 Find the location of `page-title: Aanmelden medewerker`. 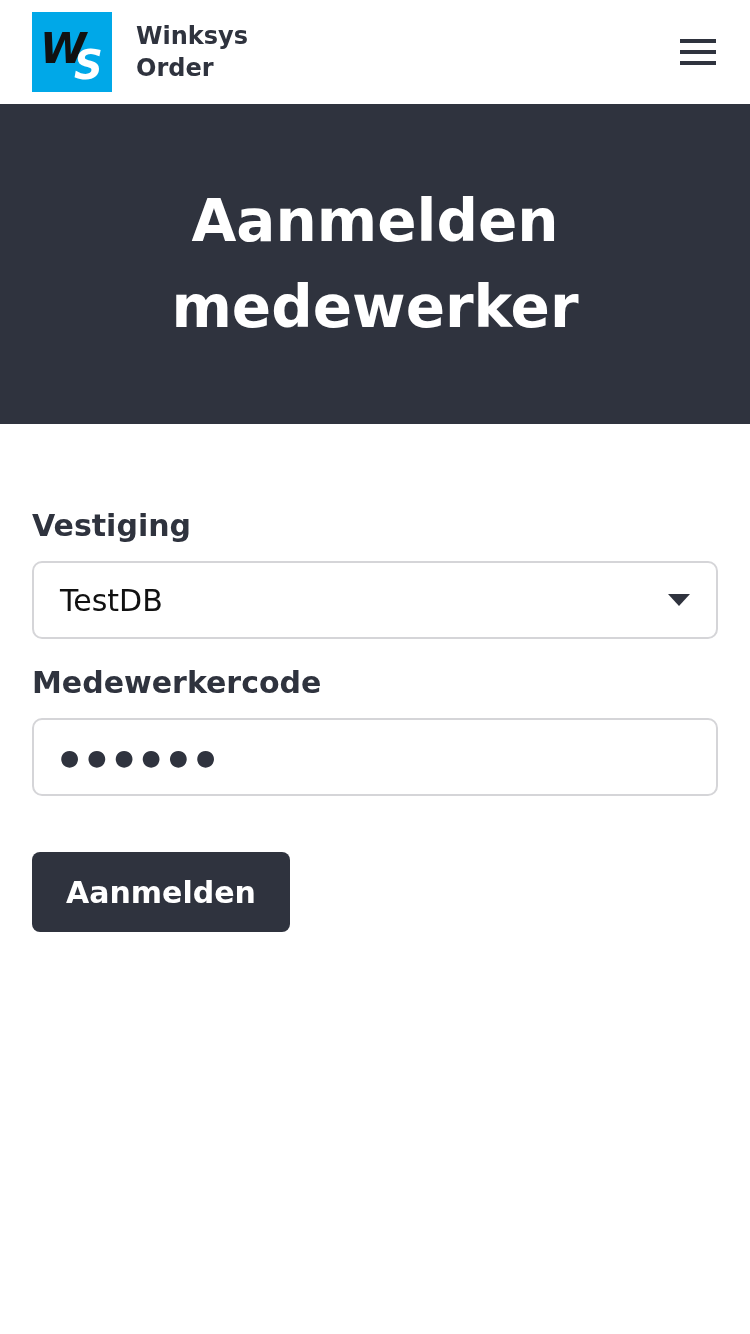

page-title: Aanmelden medewerker is located at coordinates (375, 264).